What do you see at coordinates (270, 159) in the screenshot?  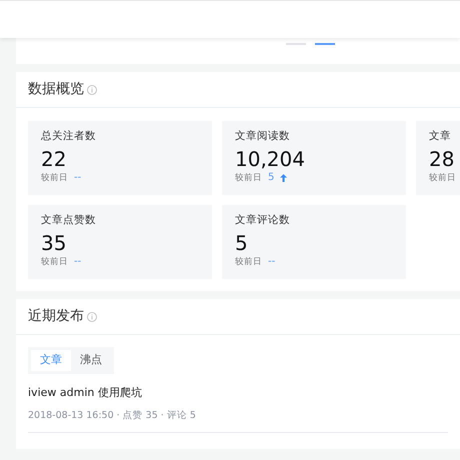 I see `stat-value: 10,204` at bounding box center [270, 159].